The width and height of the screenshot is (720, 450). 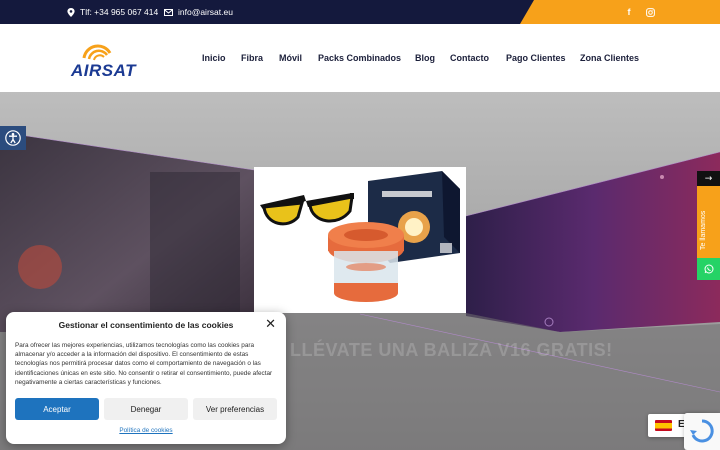 What do you see at coordinates (270, 325) in the screenshot?
I see `close-icon: ✕` at bounding box center [270, 325].